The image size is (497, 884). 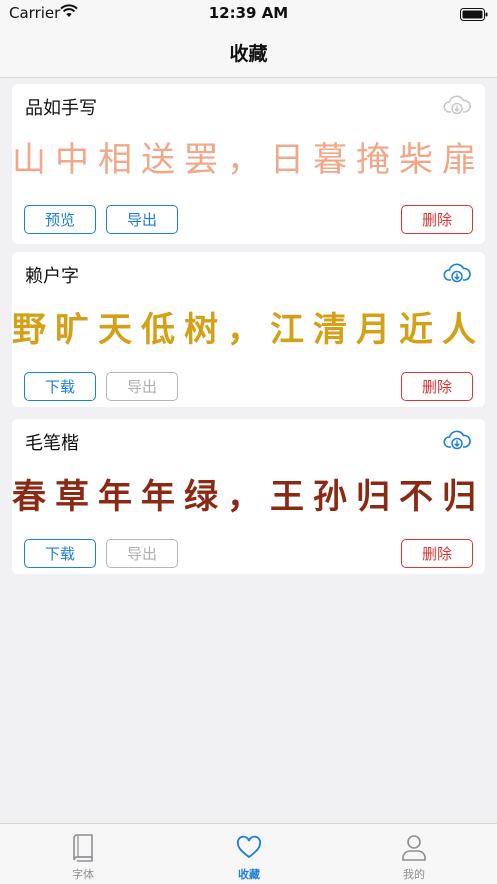 What do you see at coordinates (248, 160) in the screenshot?
I see `font-preview: 山中相送罢，日暮掩柴扉` at bounding box center [248, 160].